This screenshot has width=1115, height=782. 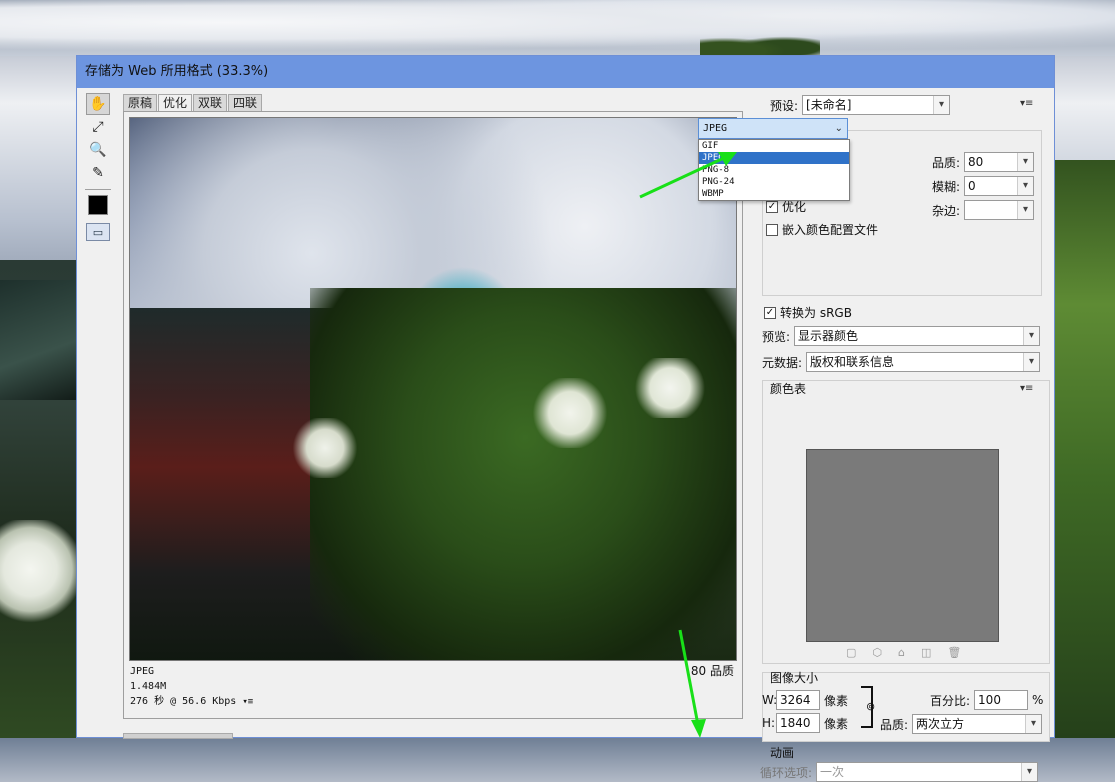 What do you see at coordinates (782, 753) in the screenshot?
I see `animation-title: 动画` at bounding box center [782, 753].